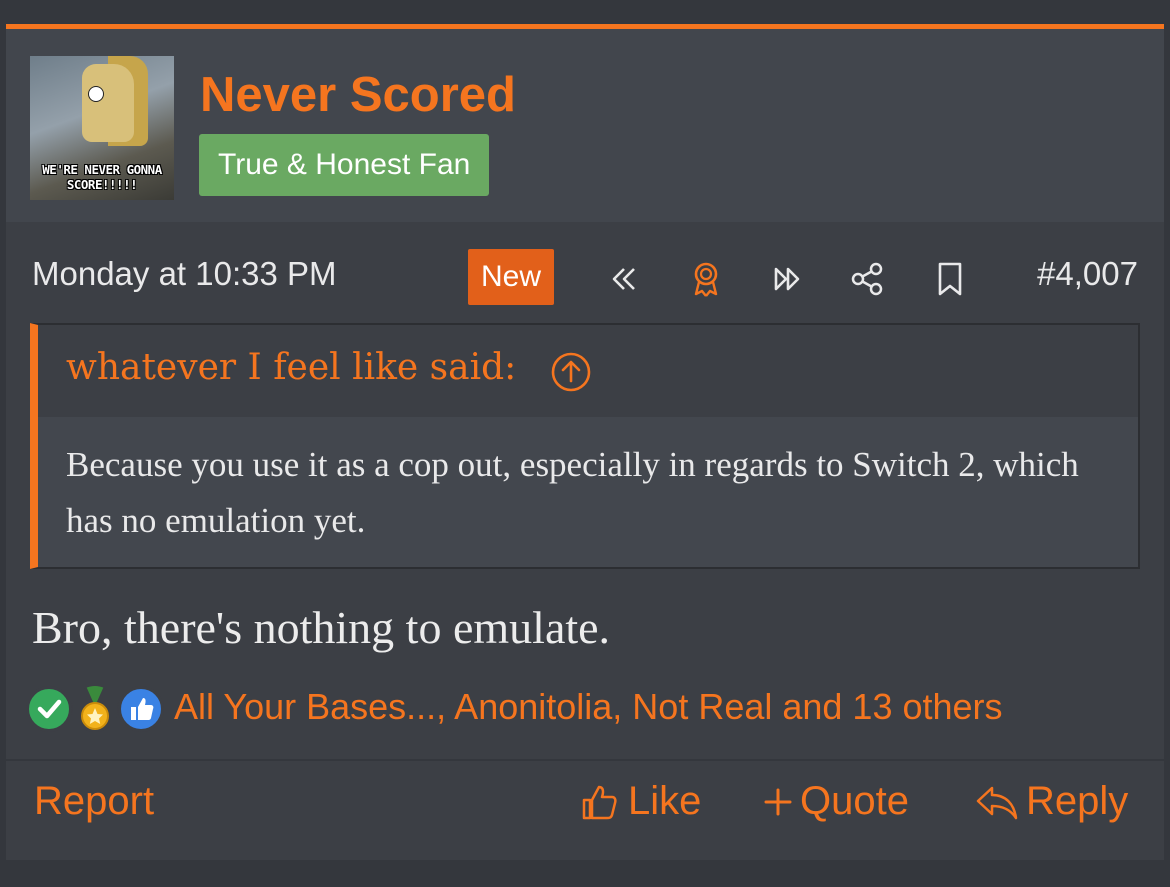  Describe the element at coordinates (778, 801) in the screenshot. I see `plus-icon` at that location.